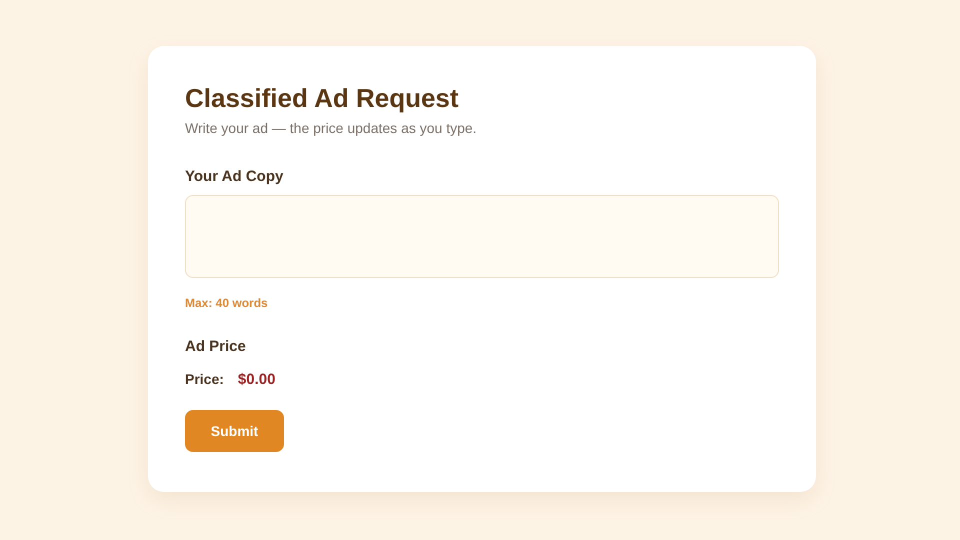  Describe the element at coordinates (234, 176) in the screenshot. I see `field-label: Your Ad Copy` at that location.